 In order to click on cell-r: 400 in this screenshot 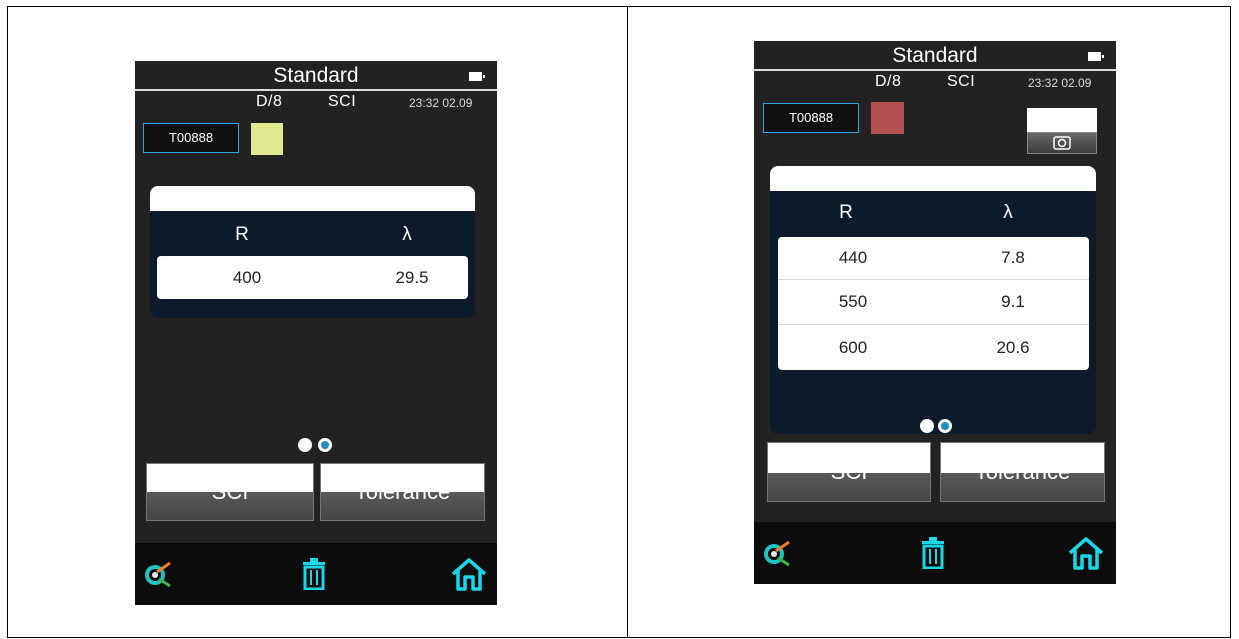, I will do `click(247, 277)`.